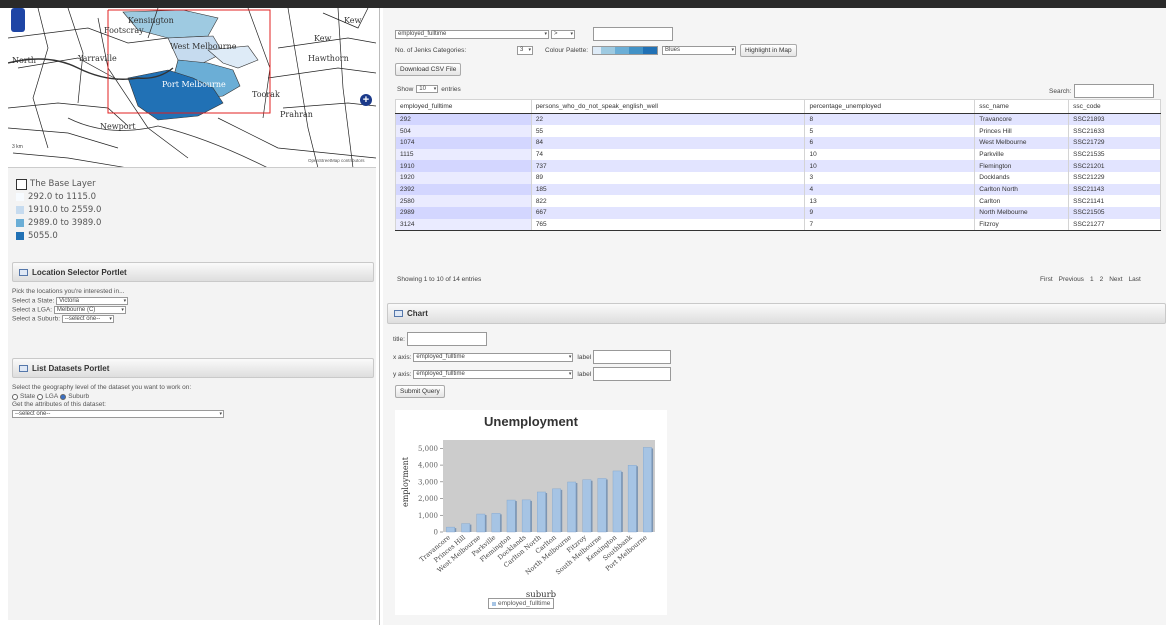 The image size is (1166, 625). I want to click on pagination-next: Next, so click(1115, 279).